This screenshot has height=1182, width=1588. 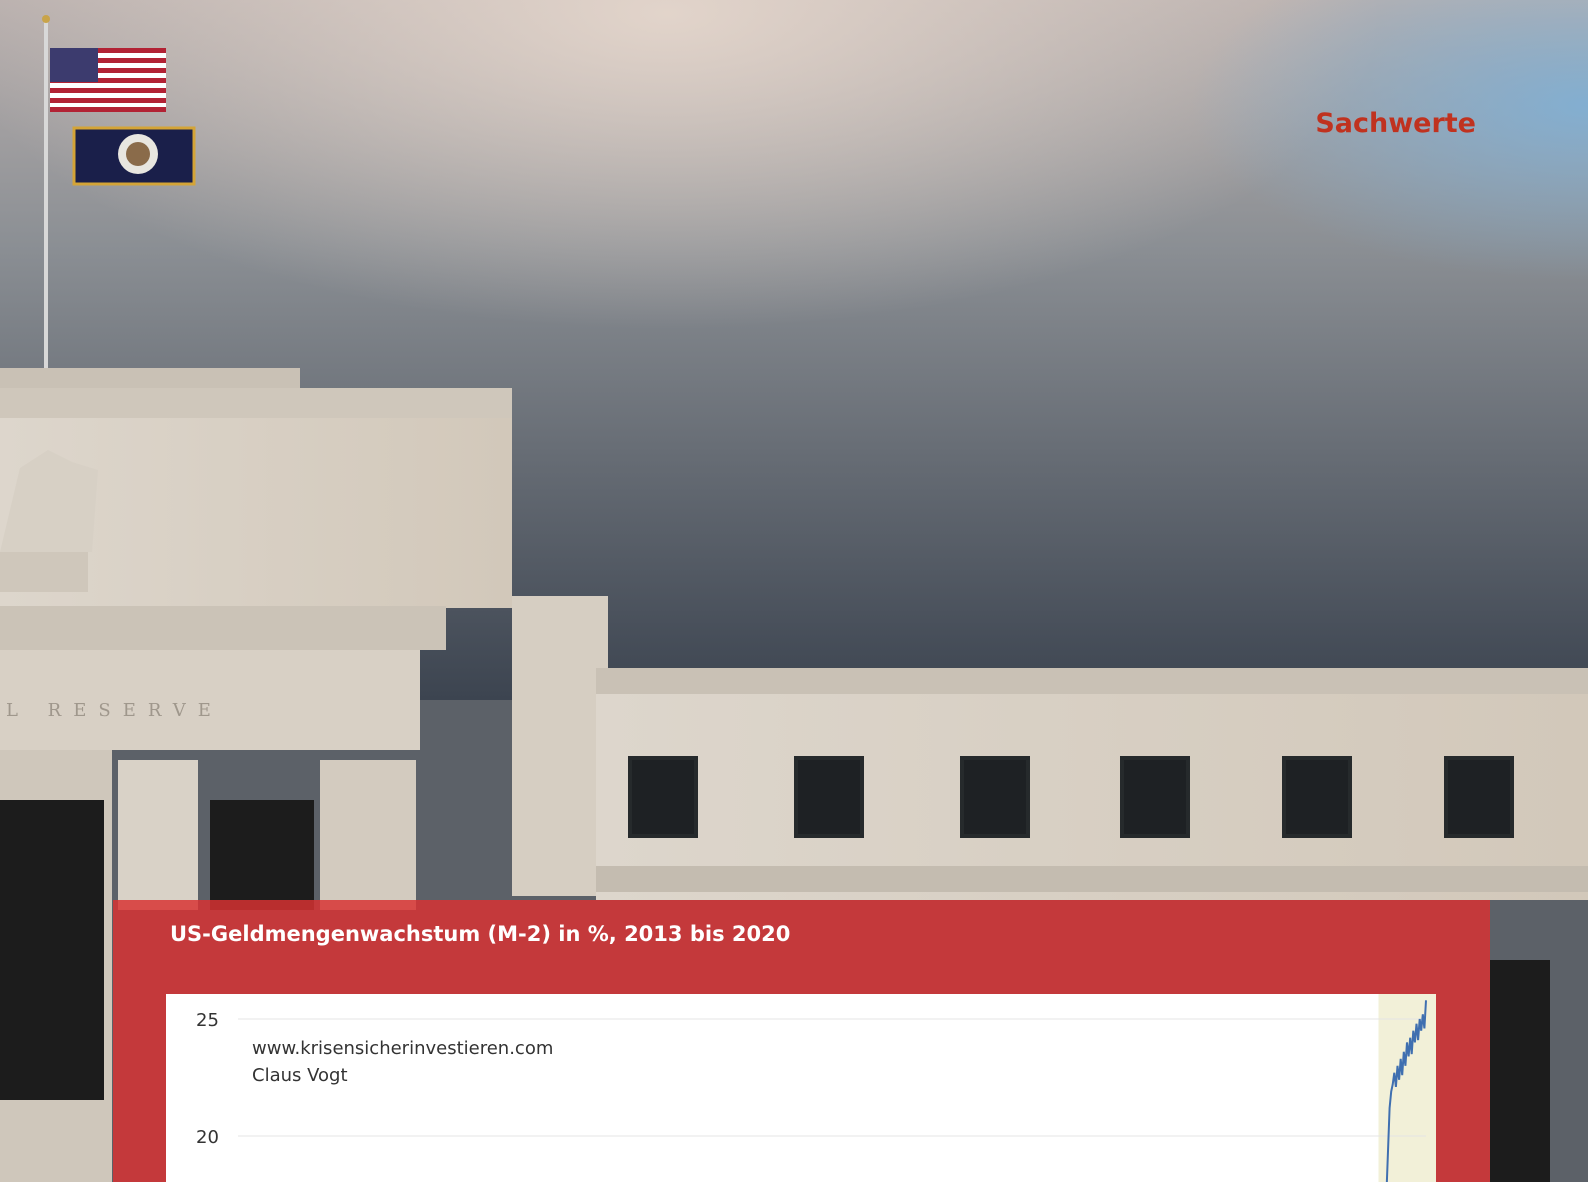 What do you see at coordinates (114, 710) in the screenshot?
I see `engraving-text: L RESERVE` at bounding box center [114, 710].